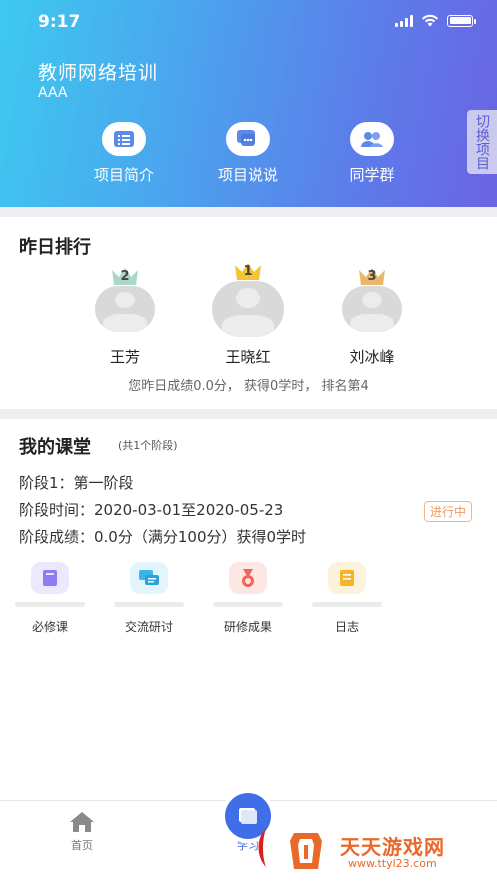 This screenshot has height=883, width=497. What do you see at coordinates (461, 20) in the screenshot?
I see `battery-icon` at bounding box center [461, 20].